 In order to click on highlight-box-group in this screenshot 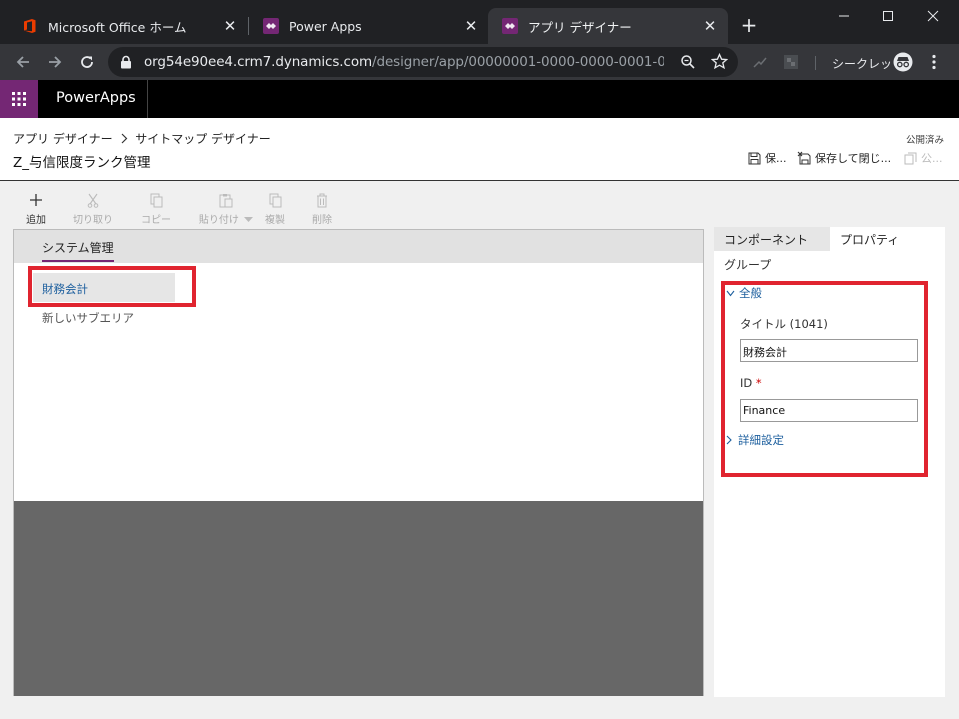, I will do `click(112, 286)`.